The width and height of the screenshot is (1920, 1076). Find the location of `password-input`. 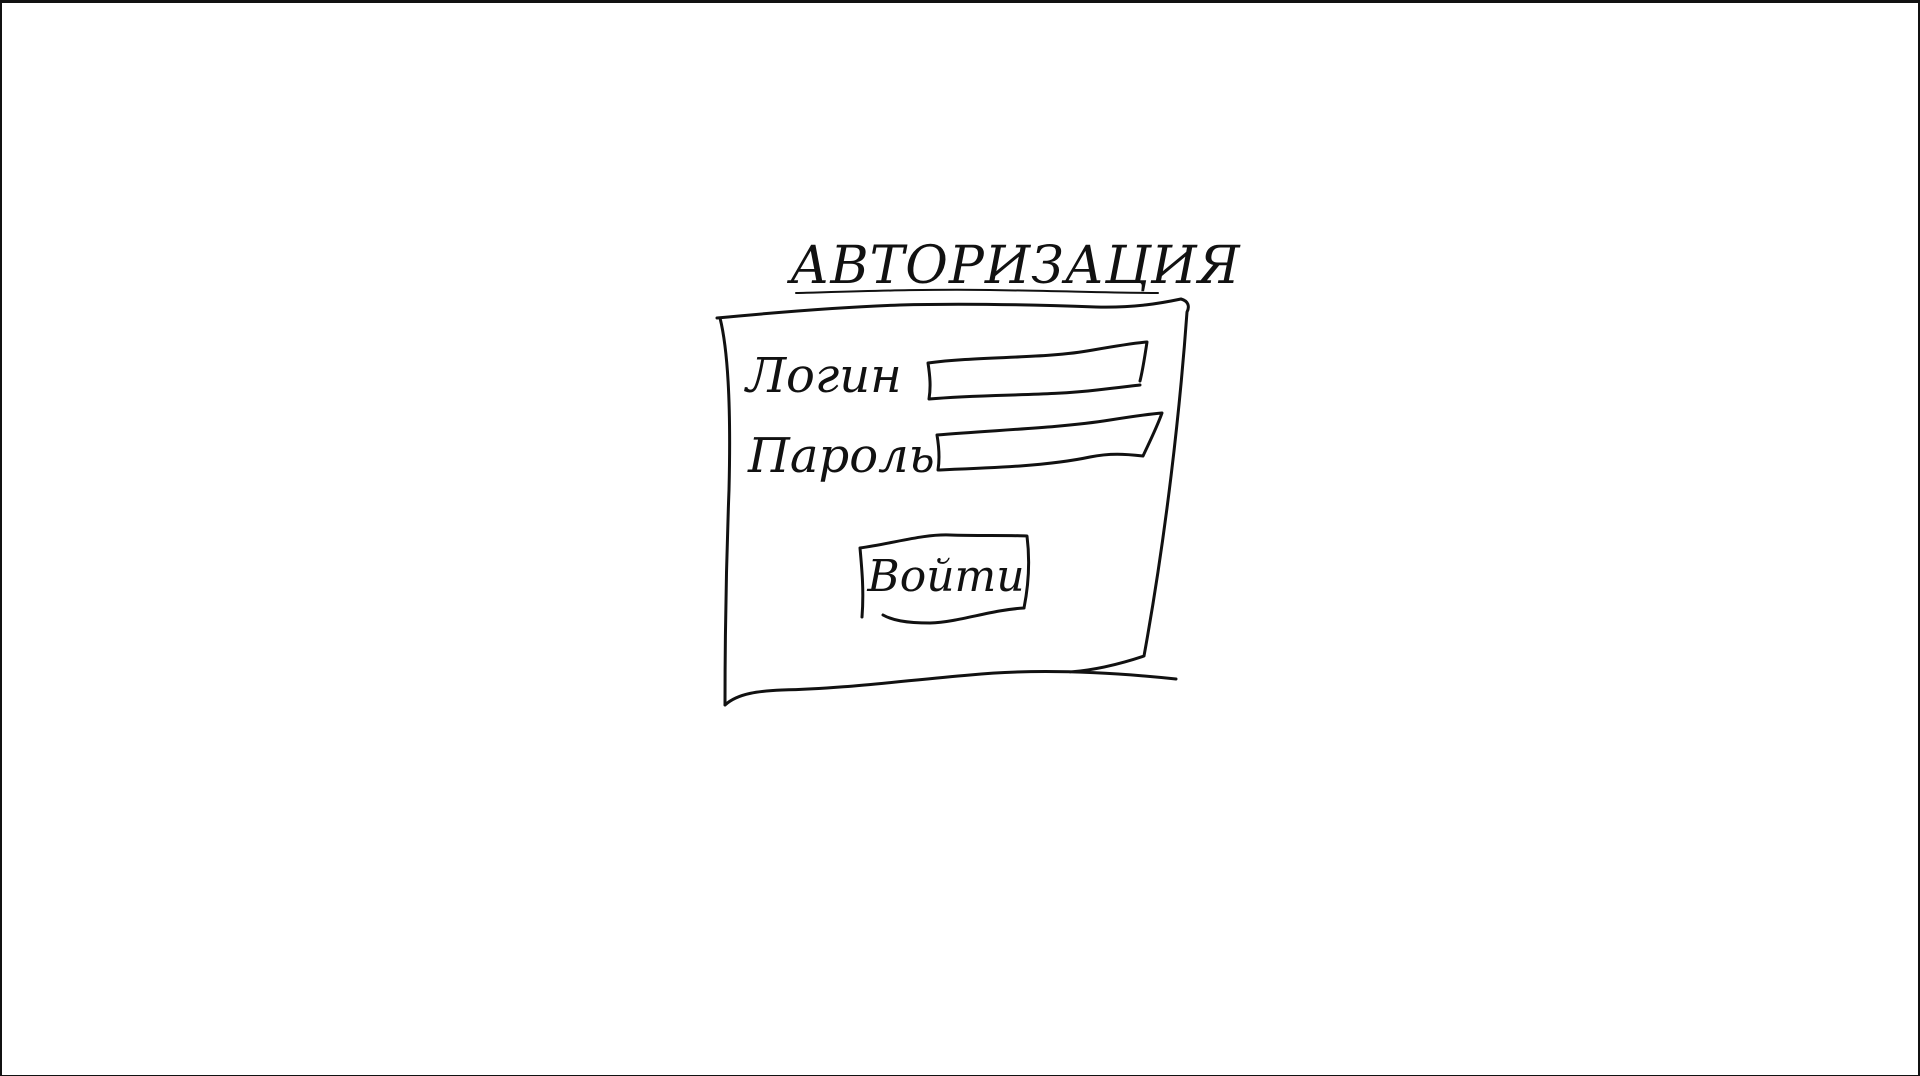

password-input is located at coordinates (1045, 440).